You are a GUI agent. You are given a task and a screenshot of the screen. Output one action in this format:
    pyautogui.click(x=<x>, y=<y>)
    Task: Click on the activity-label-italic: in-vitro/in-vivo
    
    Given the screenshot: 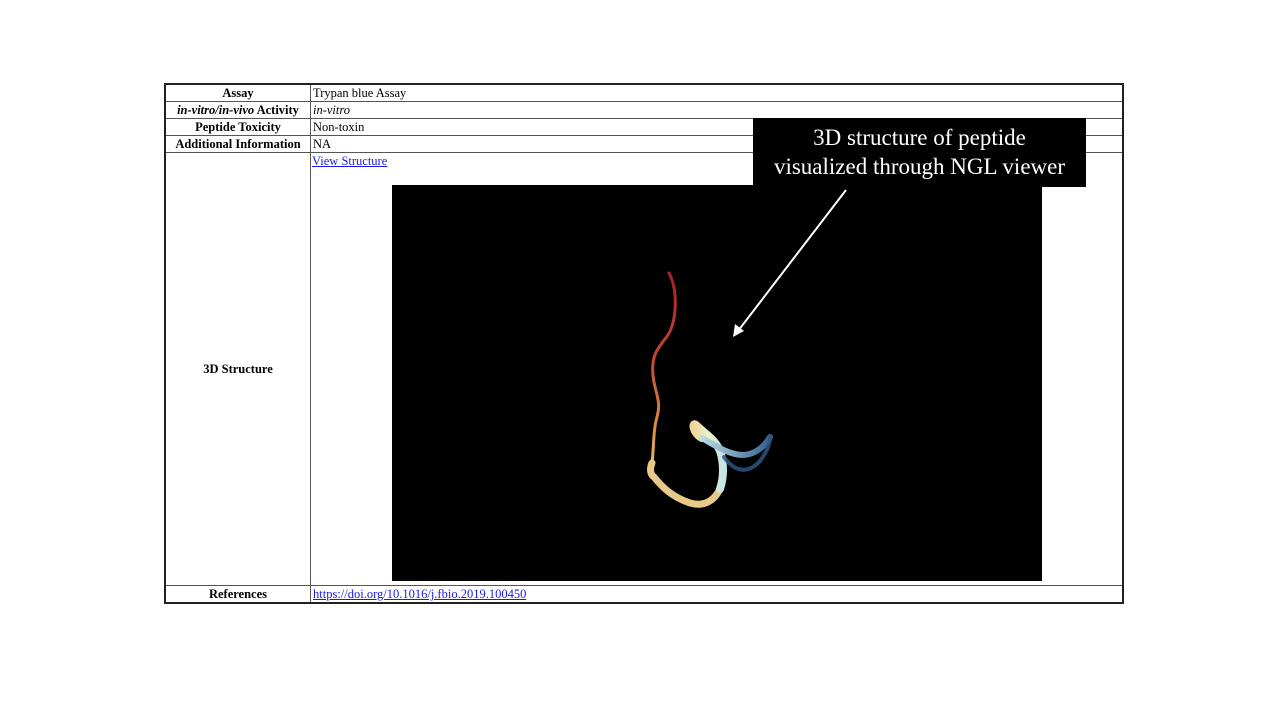 What is the action you would take?
    pyautogui.click(x=216, y=110)
    